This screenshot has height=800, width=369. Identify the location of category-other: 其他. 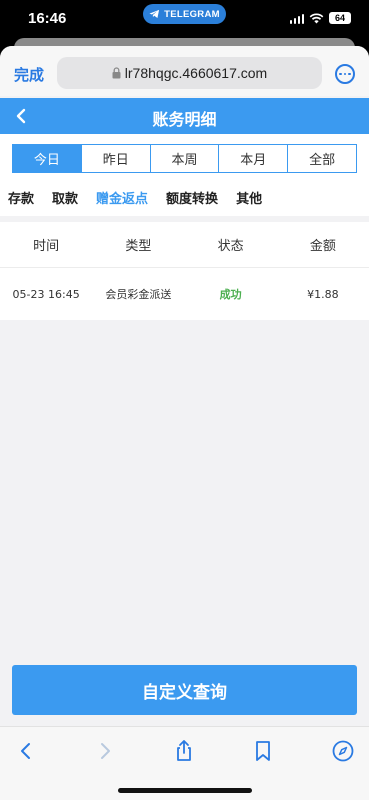
(249, 197).